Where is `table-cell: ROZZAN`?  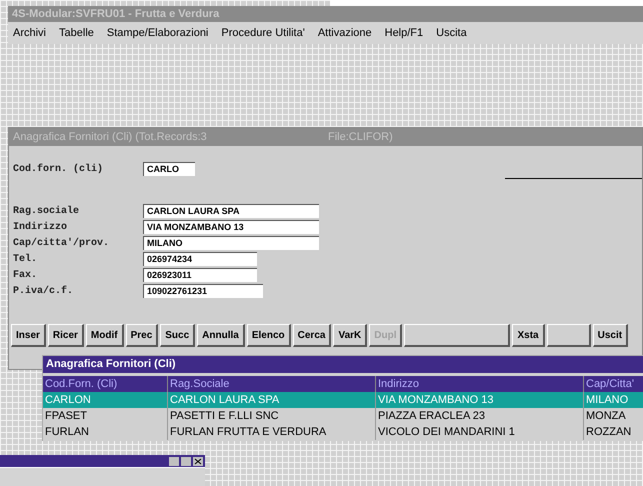
table-cell: ROZZAN is located at coordinates (613, 432).